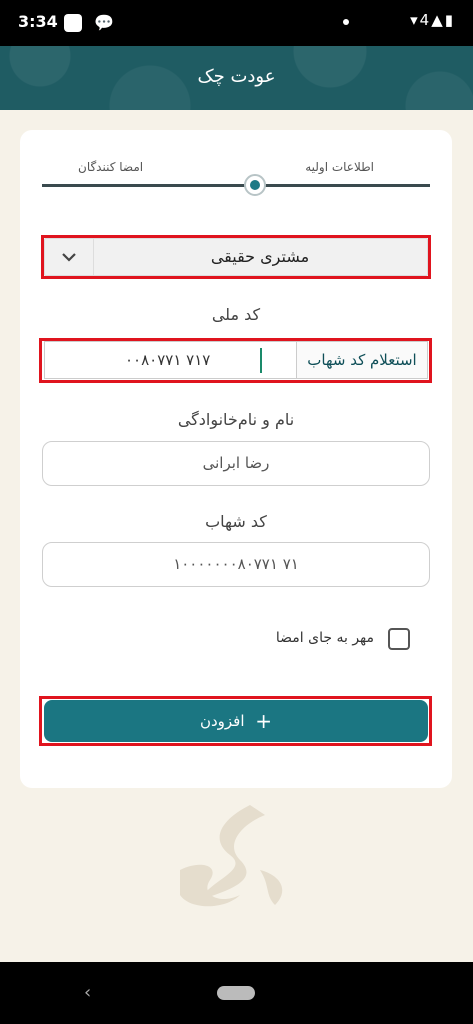  Describe the element at coordinates (361, 360) in the screenshot. I see `shahab-inquiry-button: استعلام کد شهاب` at that location.